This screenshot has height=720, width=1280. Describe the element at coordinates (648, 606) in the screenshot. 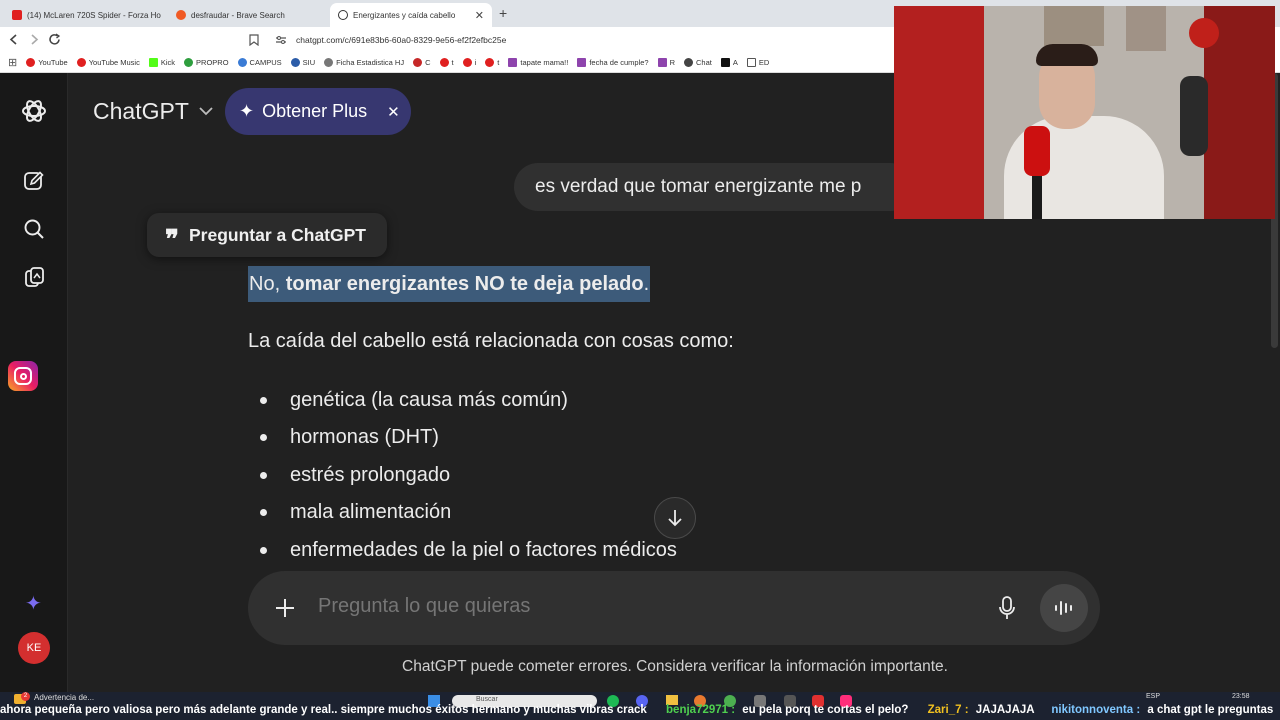

I see `prompt-input` at that location.